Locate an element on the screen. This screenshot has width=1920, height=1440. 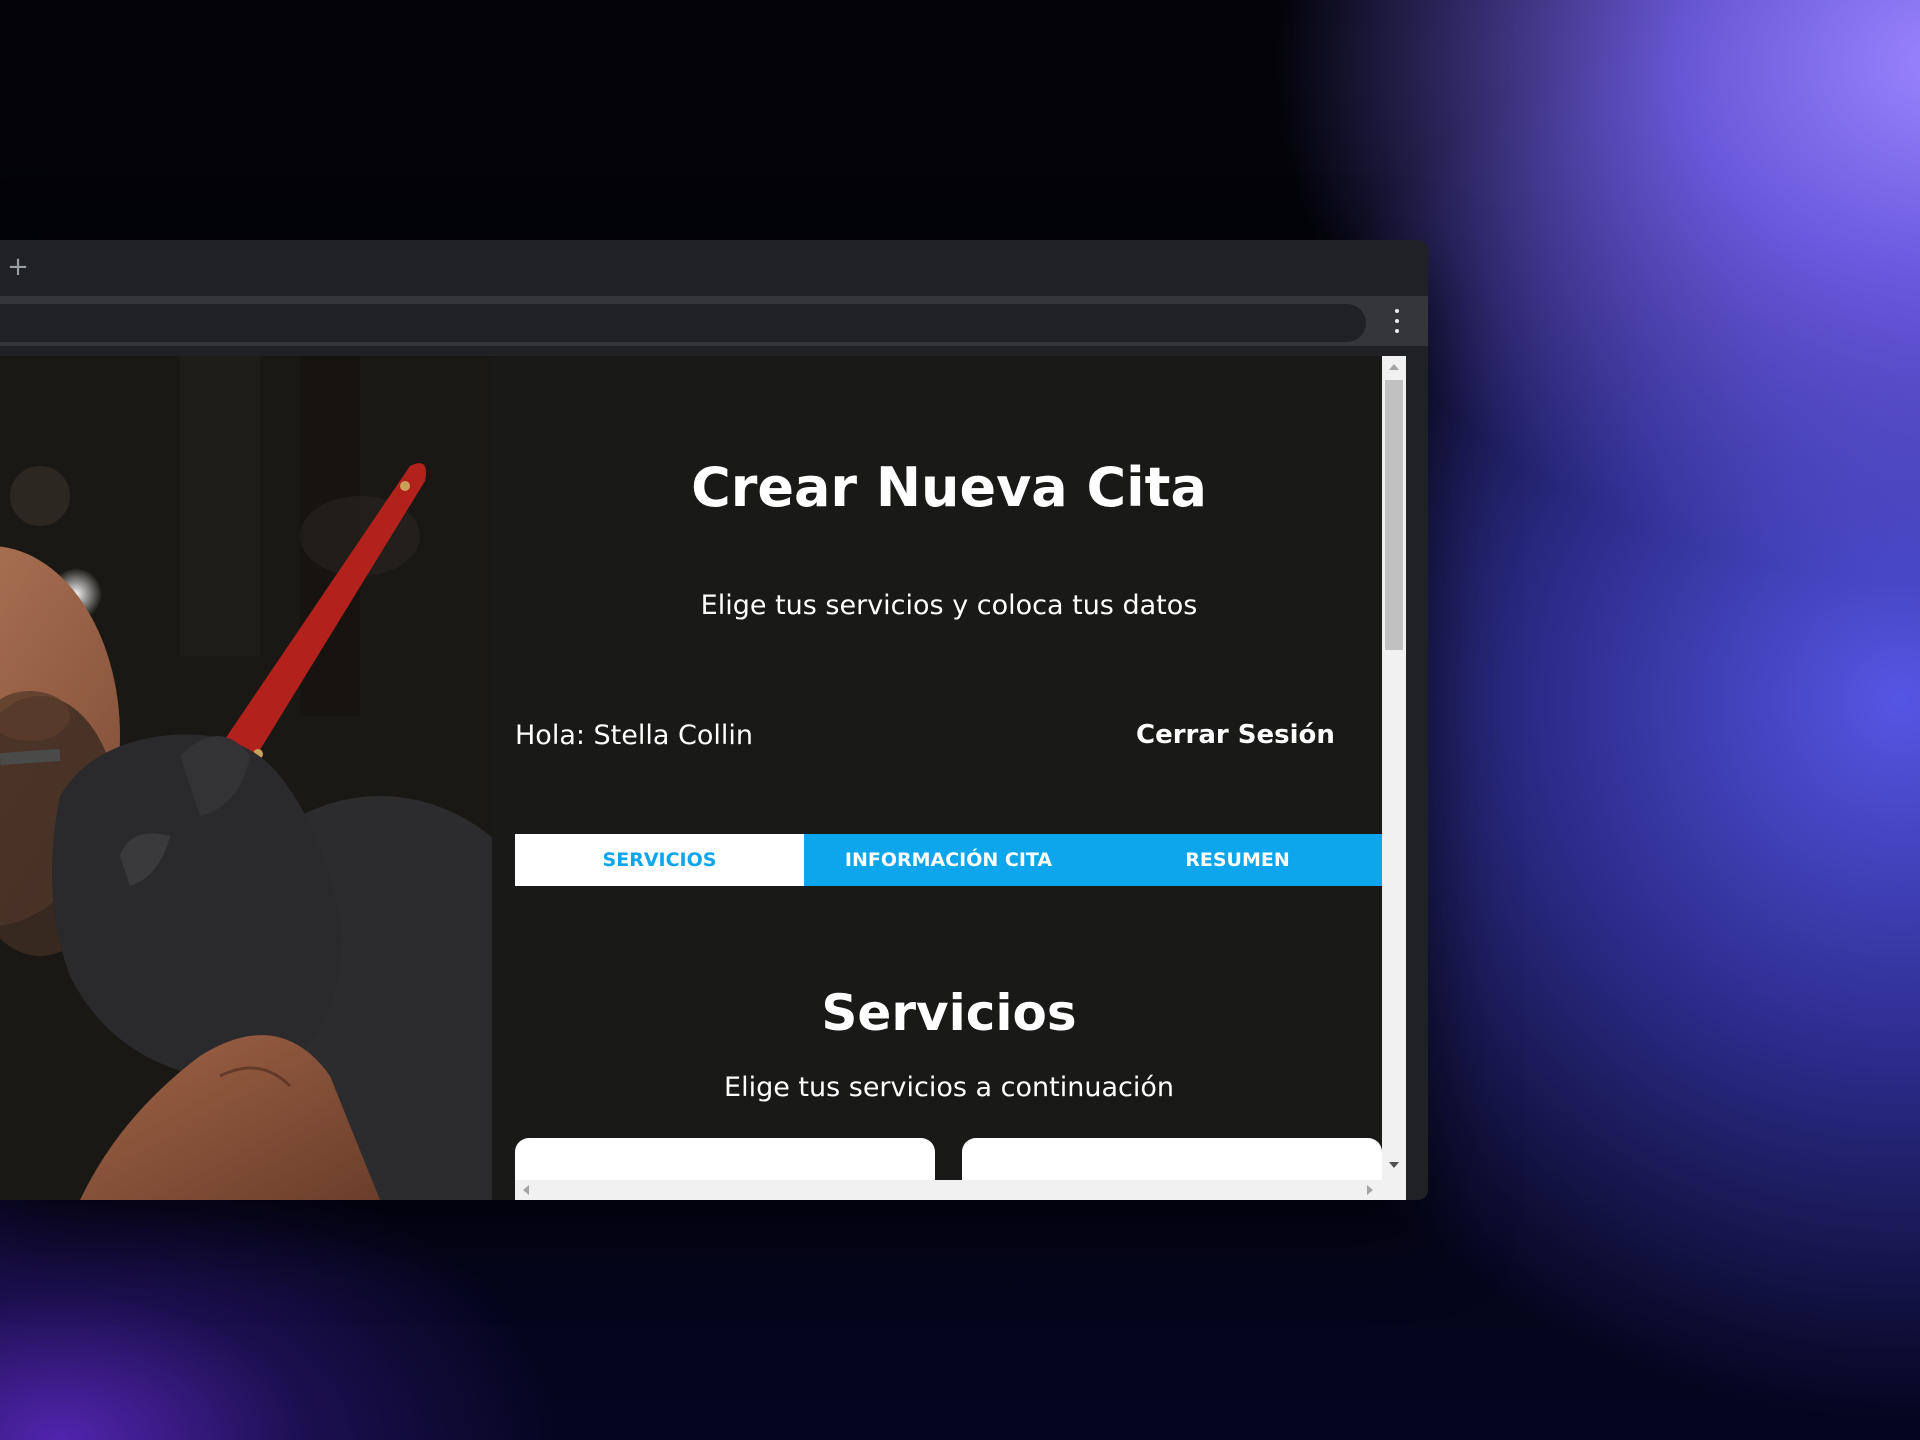
vertical-scrollbar is located at coordinates (1394, 778).